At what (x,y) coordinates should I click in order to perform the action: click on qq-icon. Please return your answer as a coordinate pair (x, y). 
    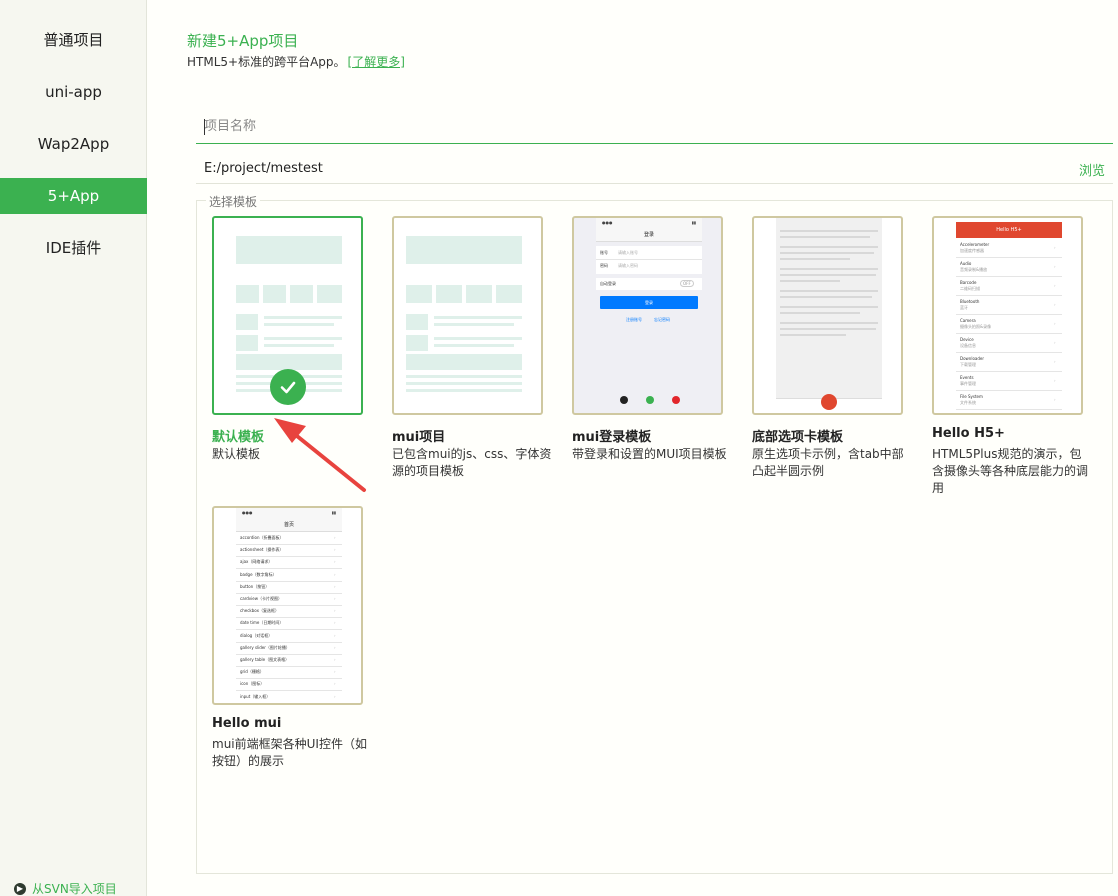
    Looking at the image, I should click on (624, 400).